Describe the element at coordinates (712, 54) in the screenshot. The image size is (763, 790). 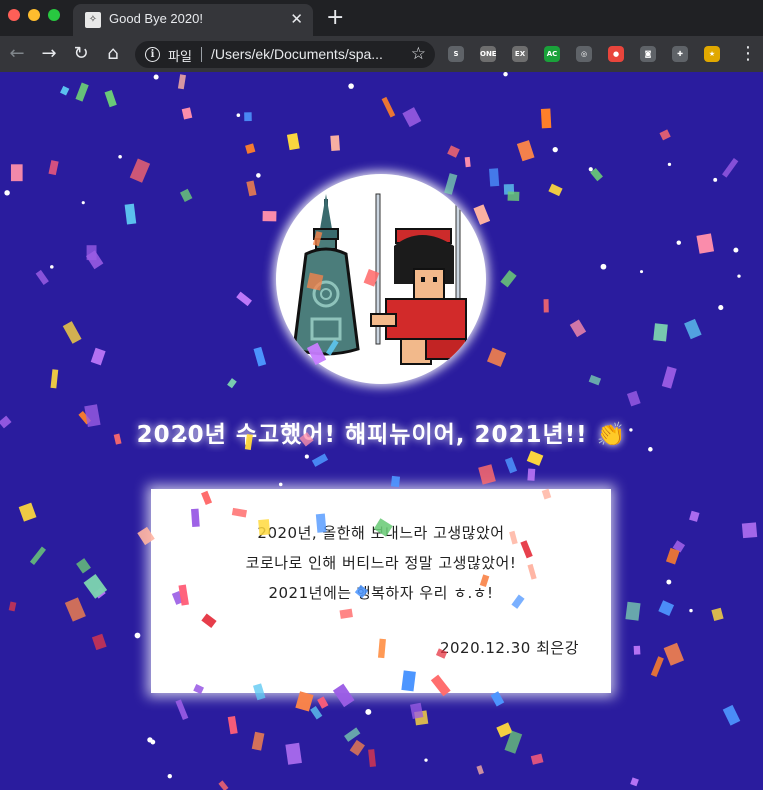
I see `profile-avatar-icon: ★` at that location.